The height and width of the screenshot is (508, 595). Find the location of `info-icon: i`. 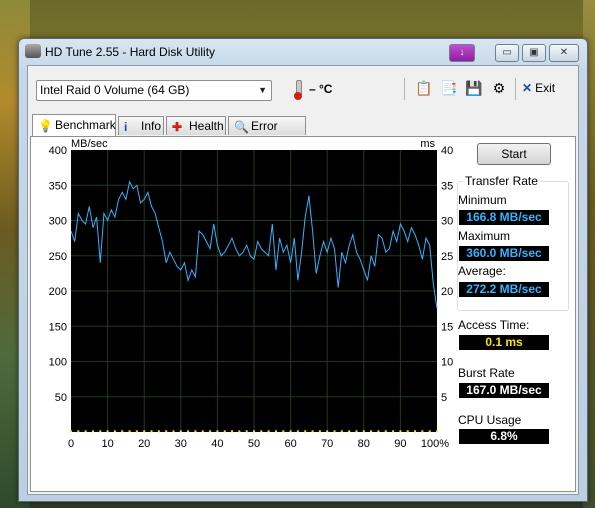

info-icon: i is located at coordinates (126, 127).